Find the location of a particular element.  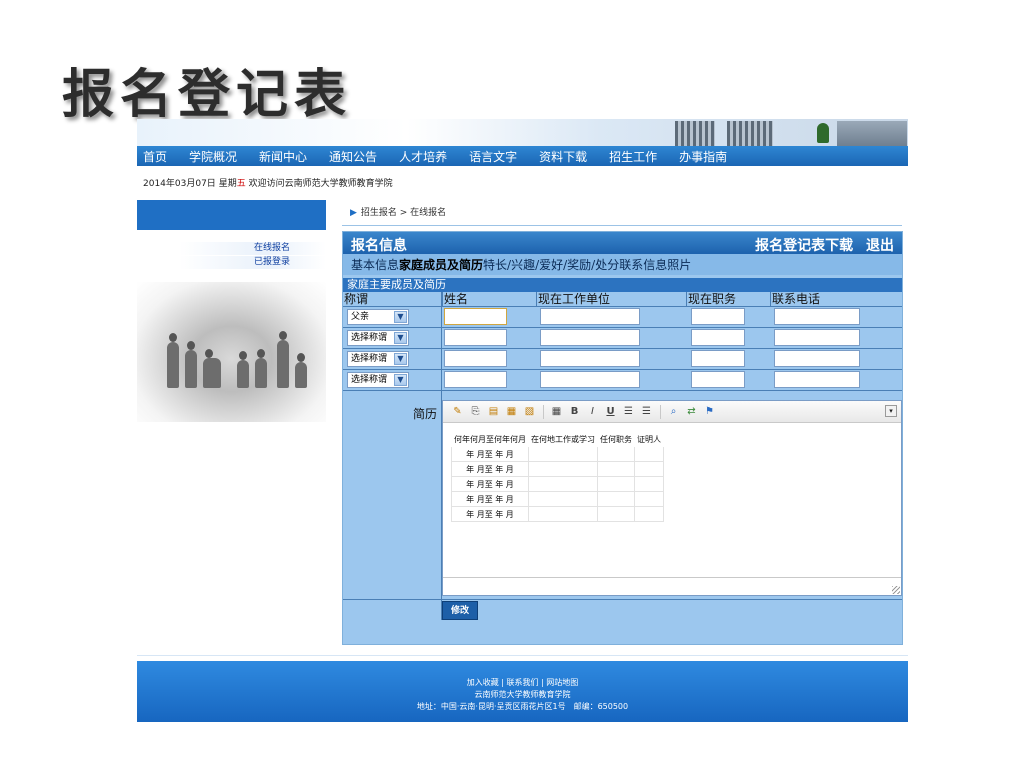

tab-contact-info: 联系信息 is located at coordinates (643, 264).